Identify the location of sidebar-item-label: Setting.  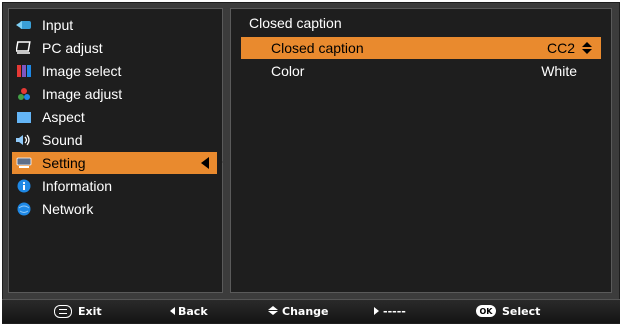
(64, 163).